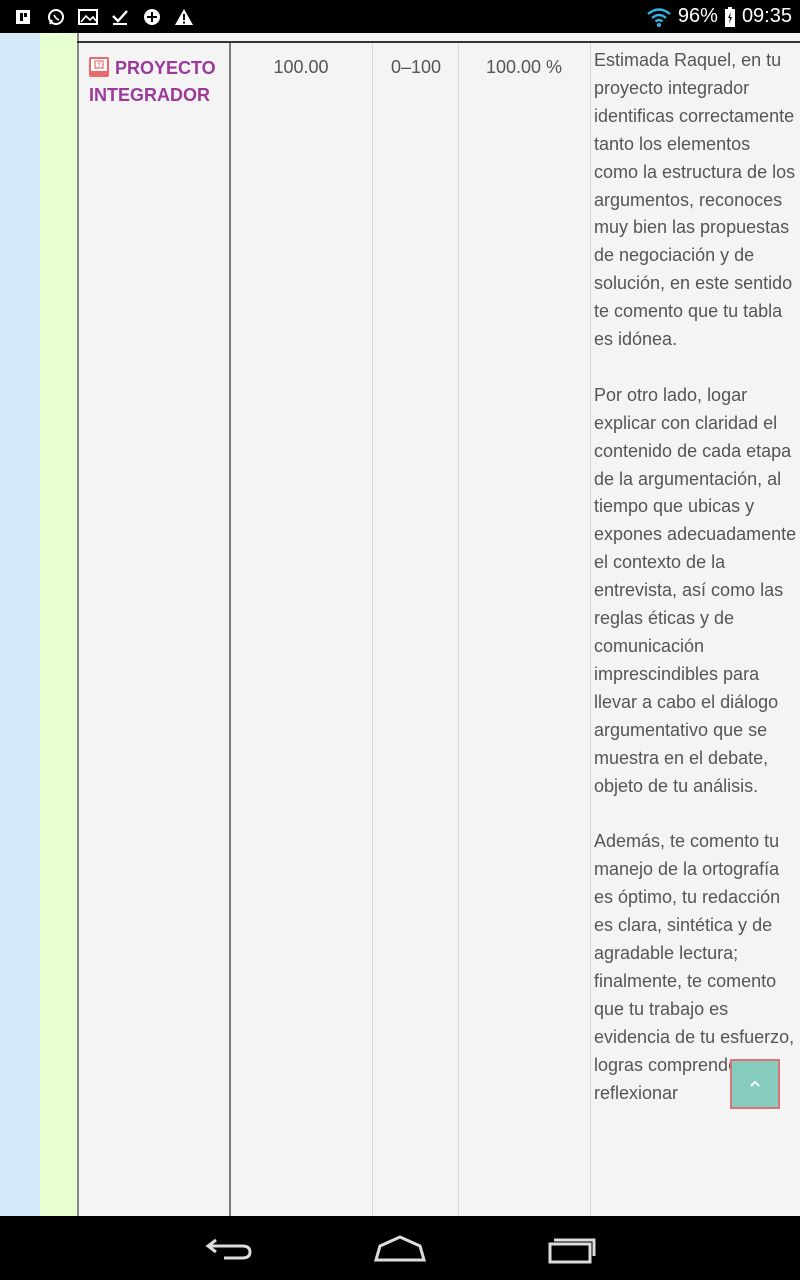 This screenshot has width=800, height=1280. I want to click on scroll-to-top-button, so click(755, 1084).